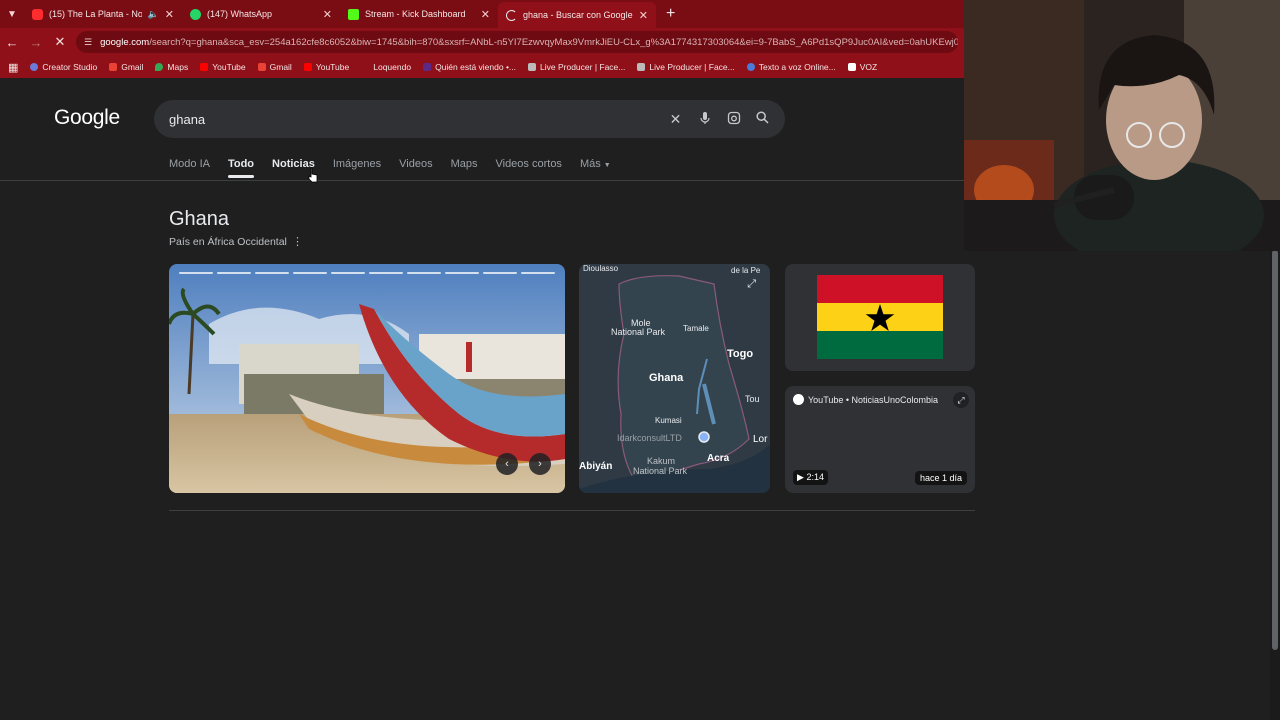  Describe the element at coordinates (649, 438) in the screenshot. I see `map-label-idark: IdarkconsultLTD` at that location.